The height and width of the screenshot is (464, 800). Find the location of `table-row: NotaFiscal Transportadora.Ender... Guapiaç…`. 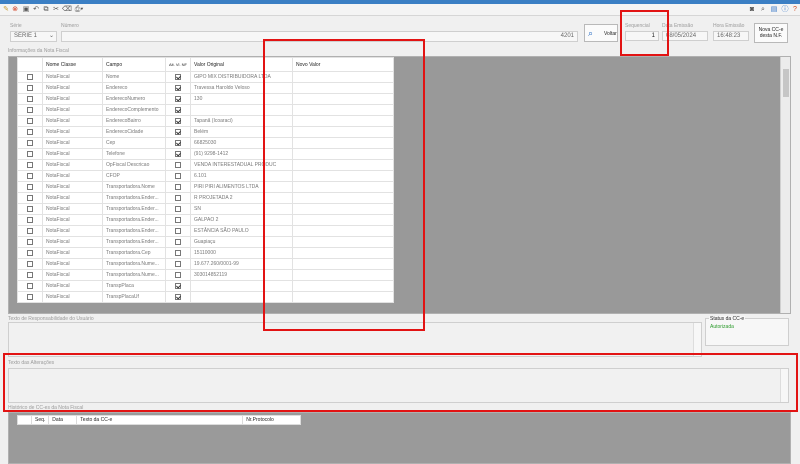

table-row: NotaFiscal Transportadora.Ender... Guapiaç… is located at coordinates (206, 242).